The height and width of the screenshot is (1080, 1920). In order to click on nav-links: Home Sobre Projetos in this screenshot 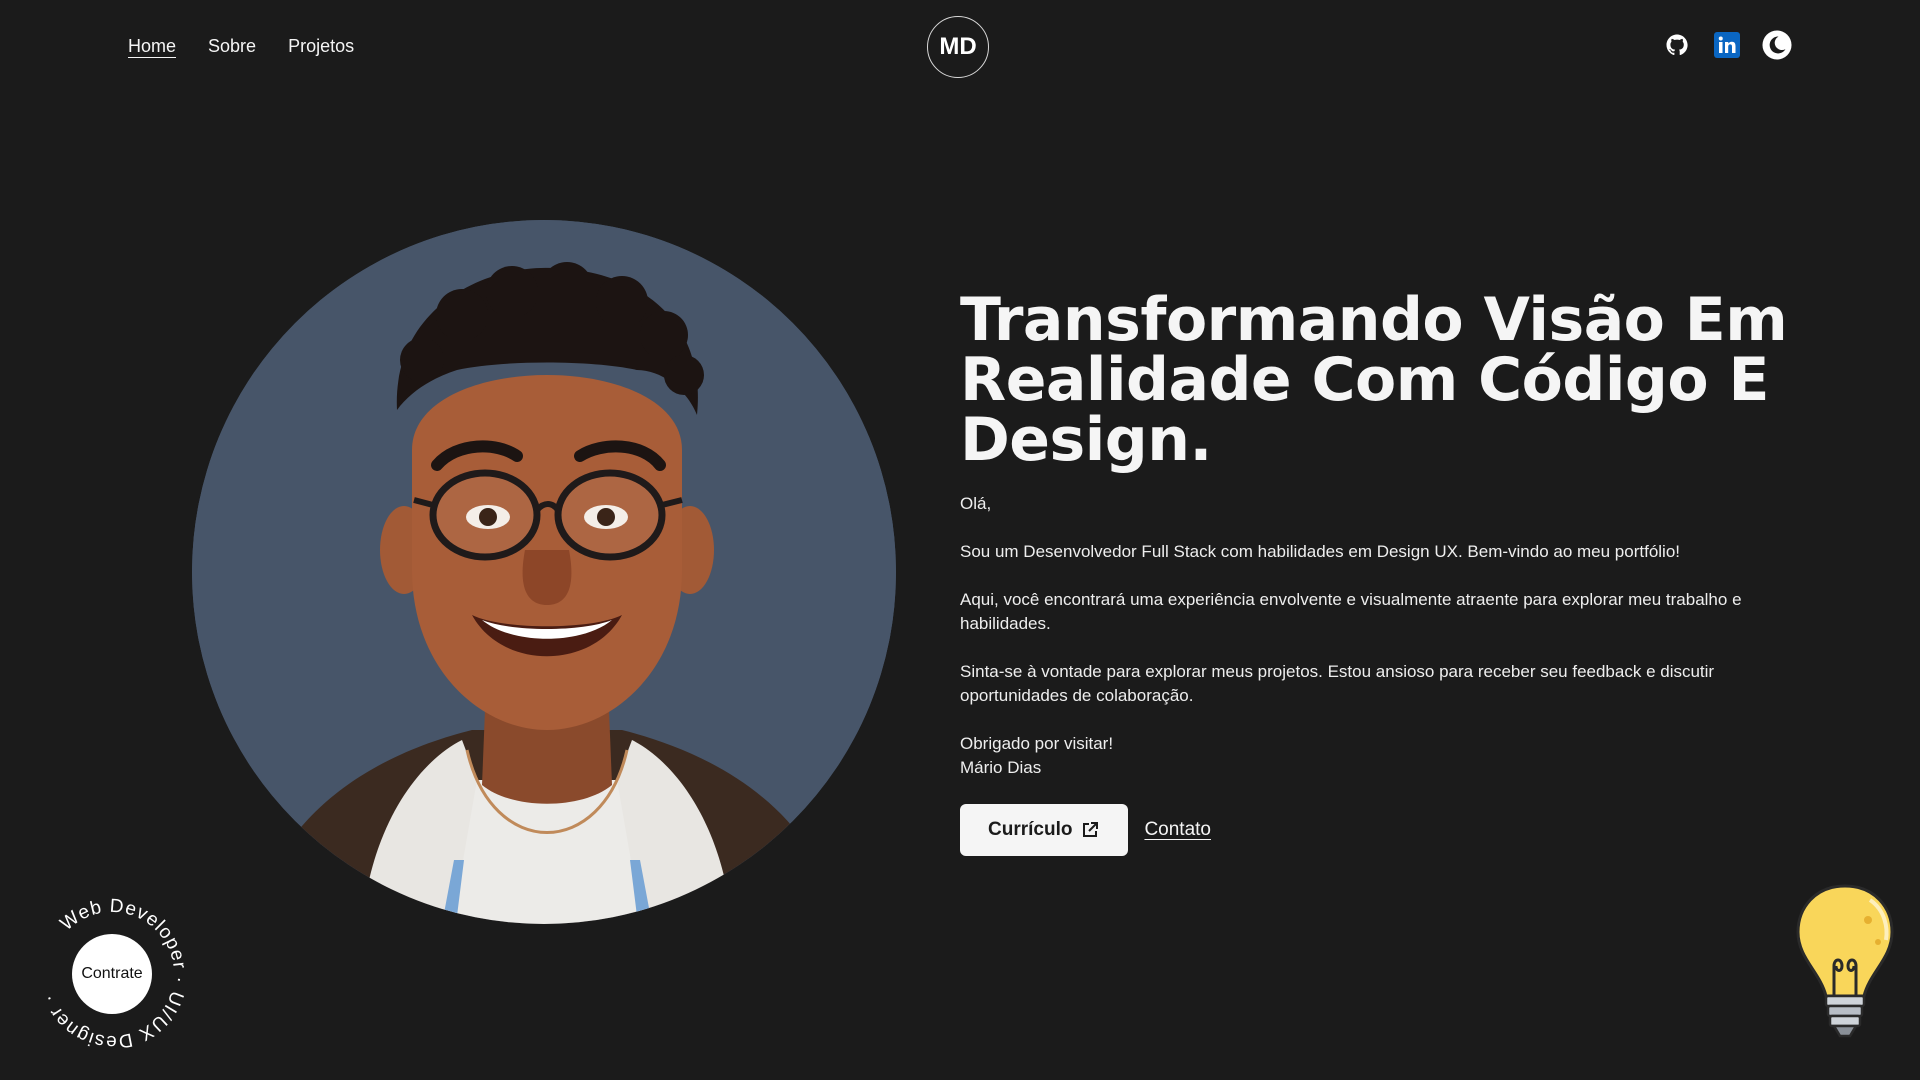, I will do `click(241, 46)`.